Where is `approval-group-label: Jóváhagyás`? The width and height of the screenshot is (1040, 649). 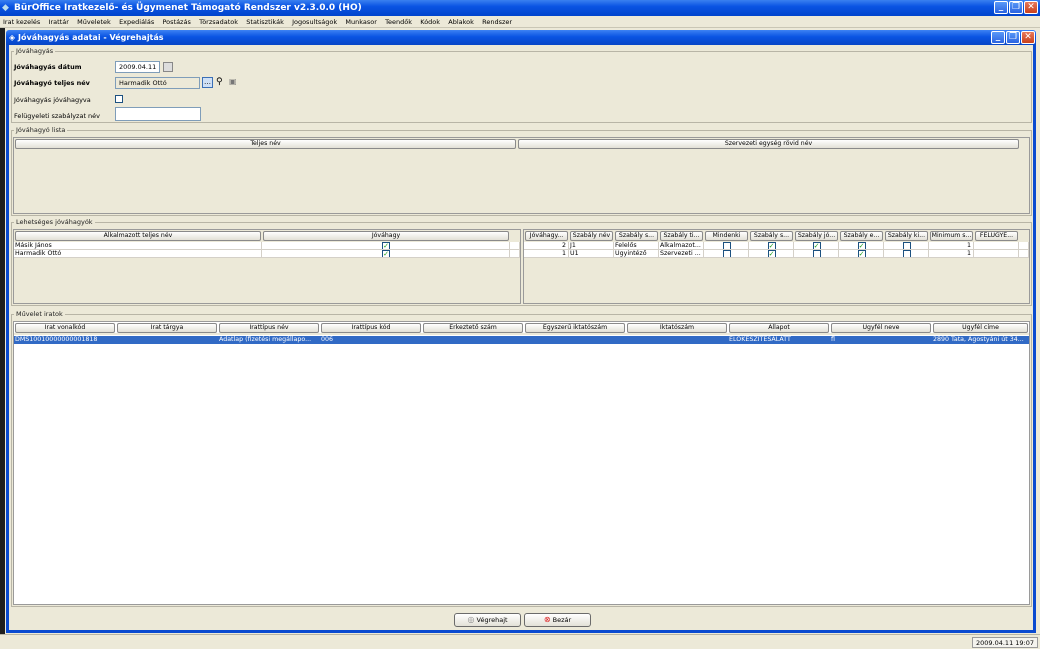
approval-group-label: Jóváhagyás is located at coordinates (35, 51).